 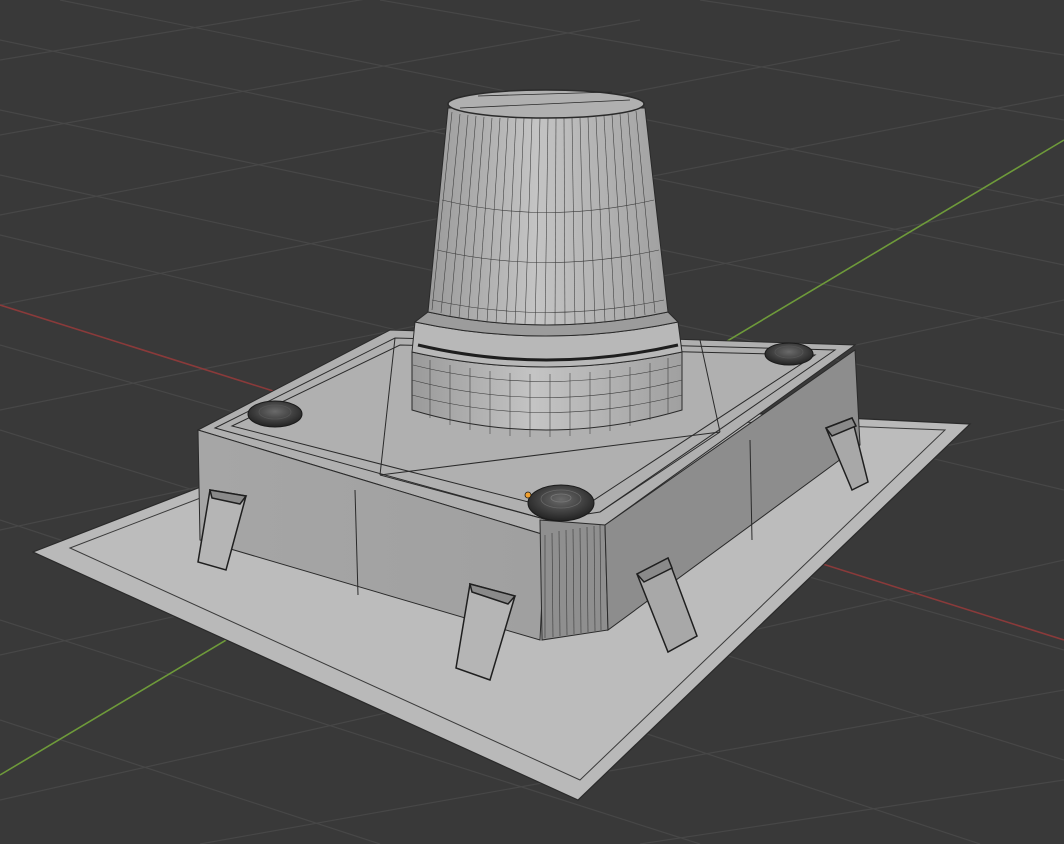 I want to click on object-origin, so click(x=528, y=495).